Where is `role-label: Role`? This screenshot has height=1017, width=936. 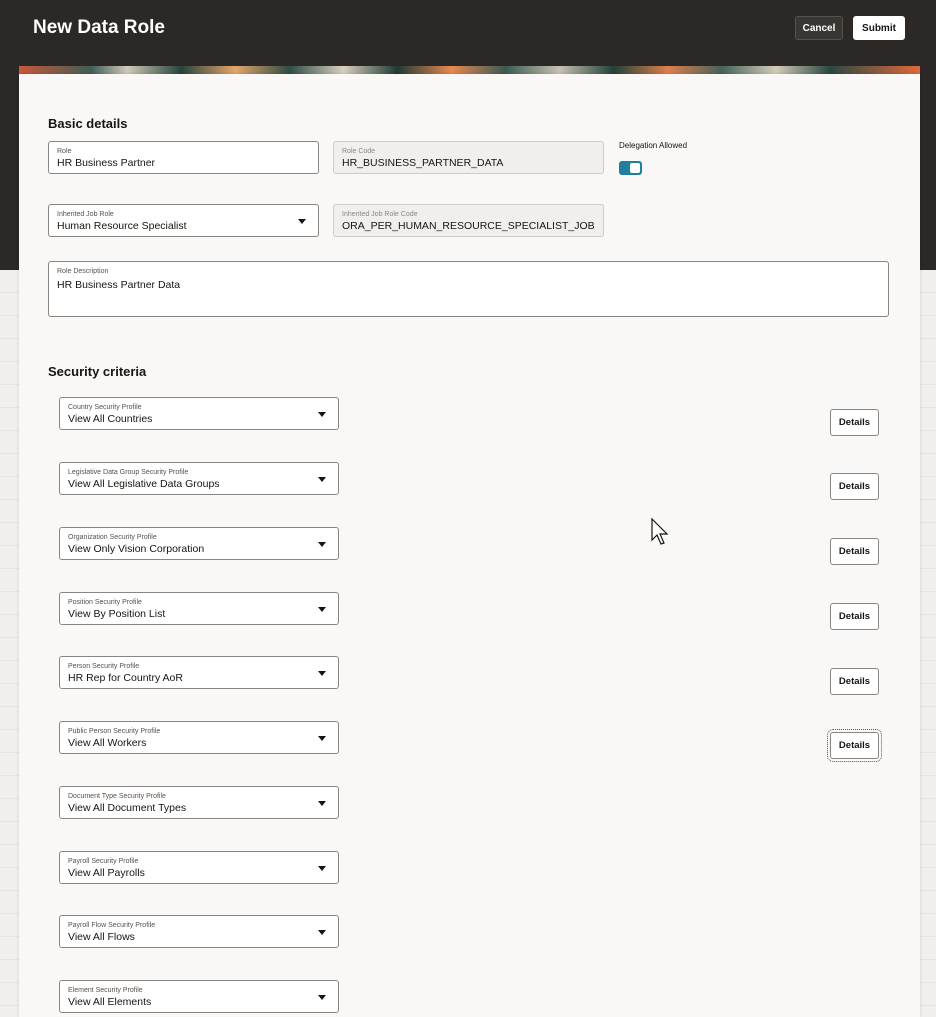 role-label: Role is located at coordinates (64, 151).